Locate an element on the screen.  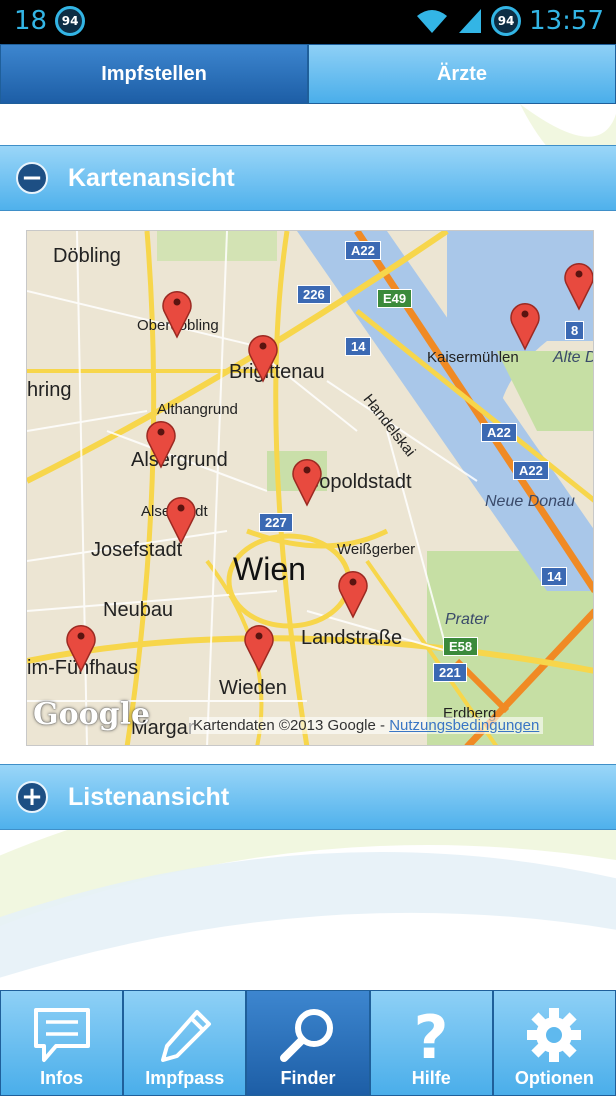
search-icon is located at coordinates (306, 1035).